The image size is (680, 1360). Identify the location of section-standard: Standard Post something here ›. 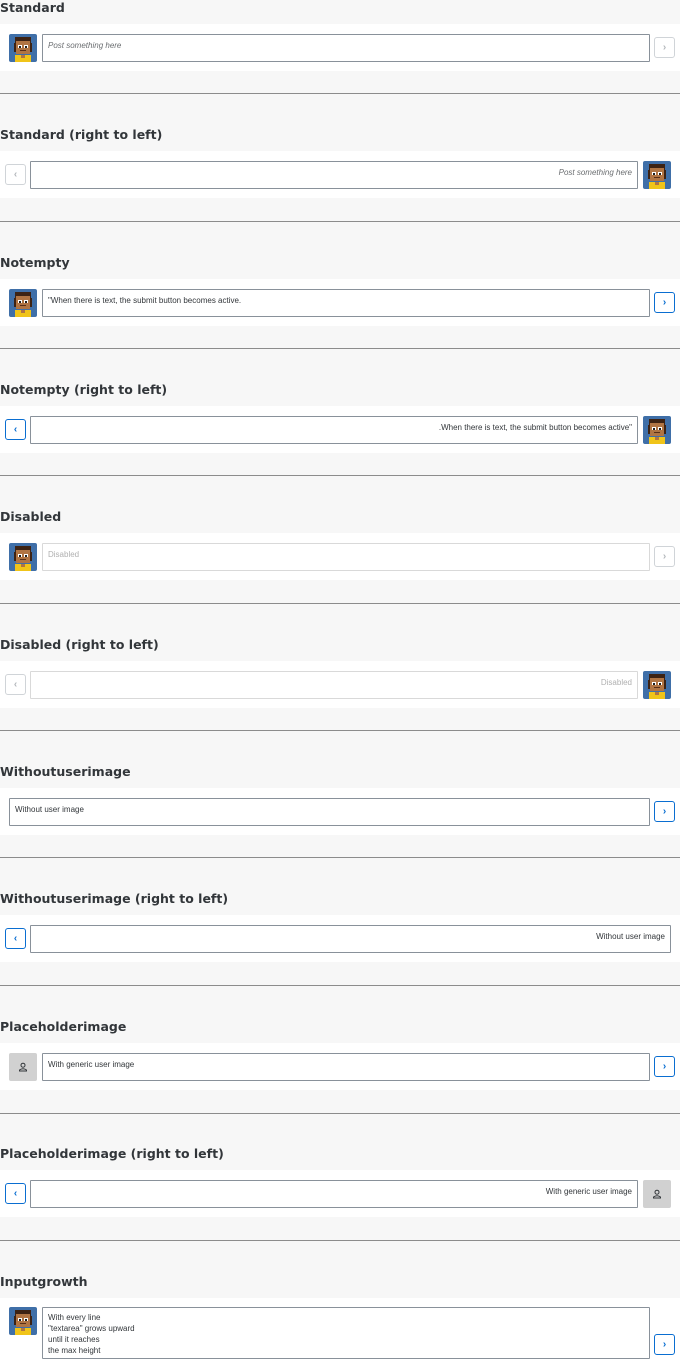
(340, 47).